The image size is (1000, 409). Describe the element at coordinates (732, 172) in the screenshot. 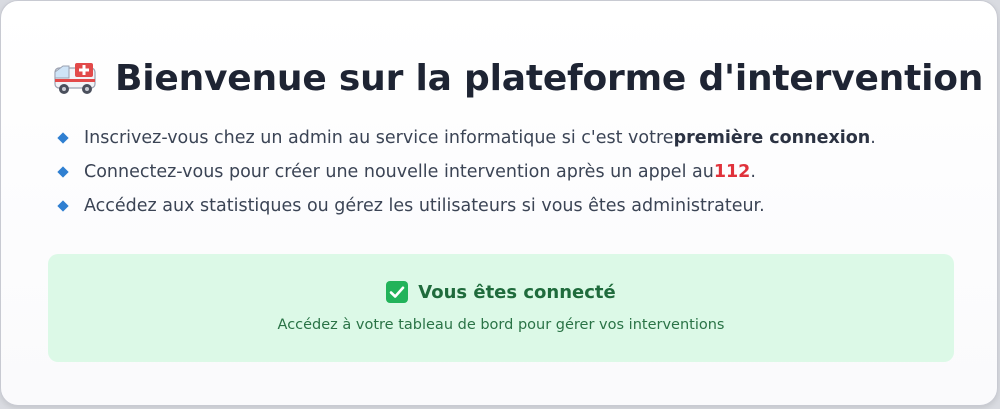

I see `emergency-number: 112` at that location.